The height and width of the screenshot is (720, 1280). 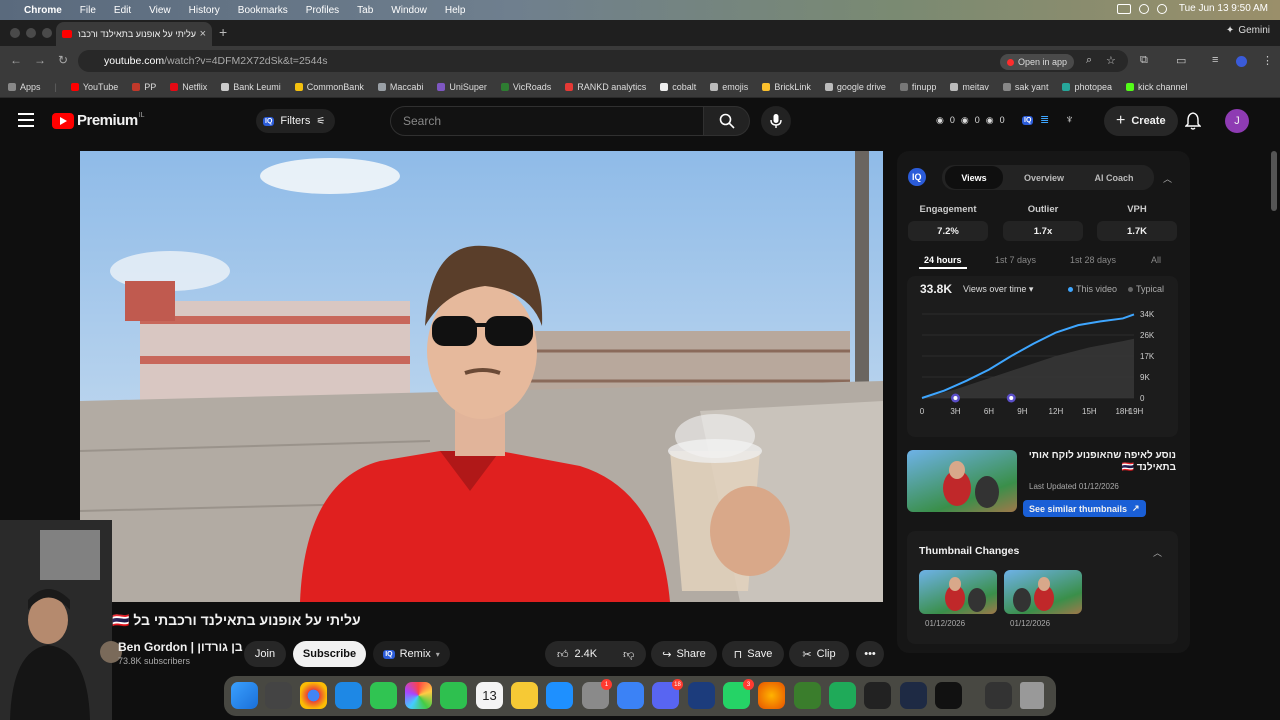 What do you see at coordinates (94, 87) in the screenshot?
I see `bookmark-youtube: YouTube` at bounding box center [94, 87].